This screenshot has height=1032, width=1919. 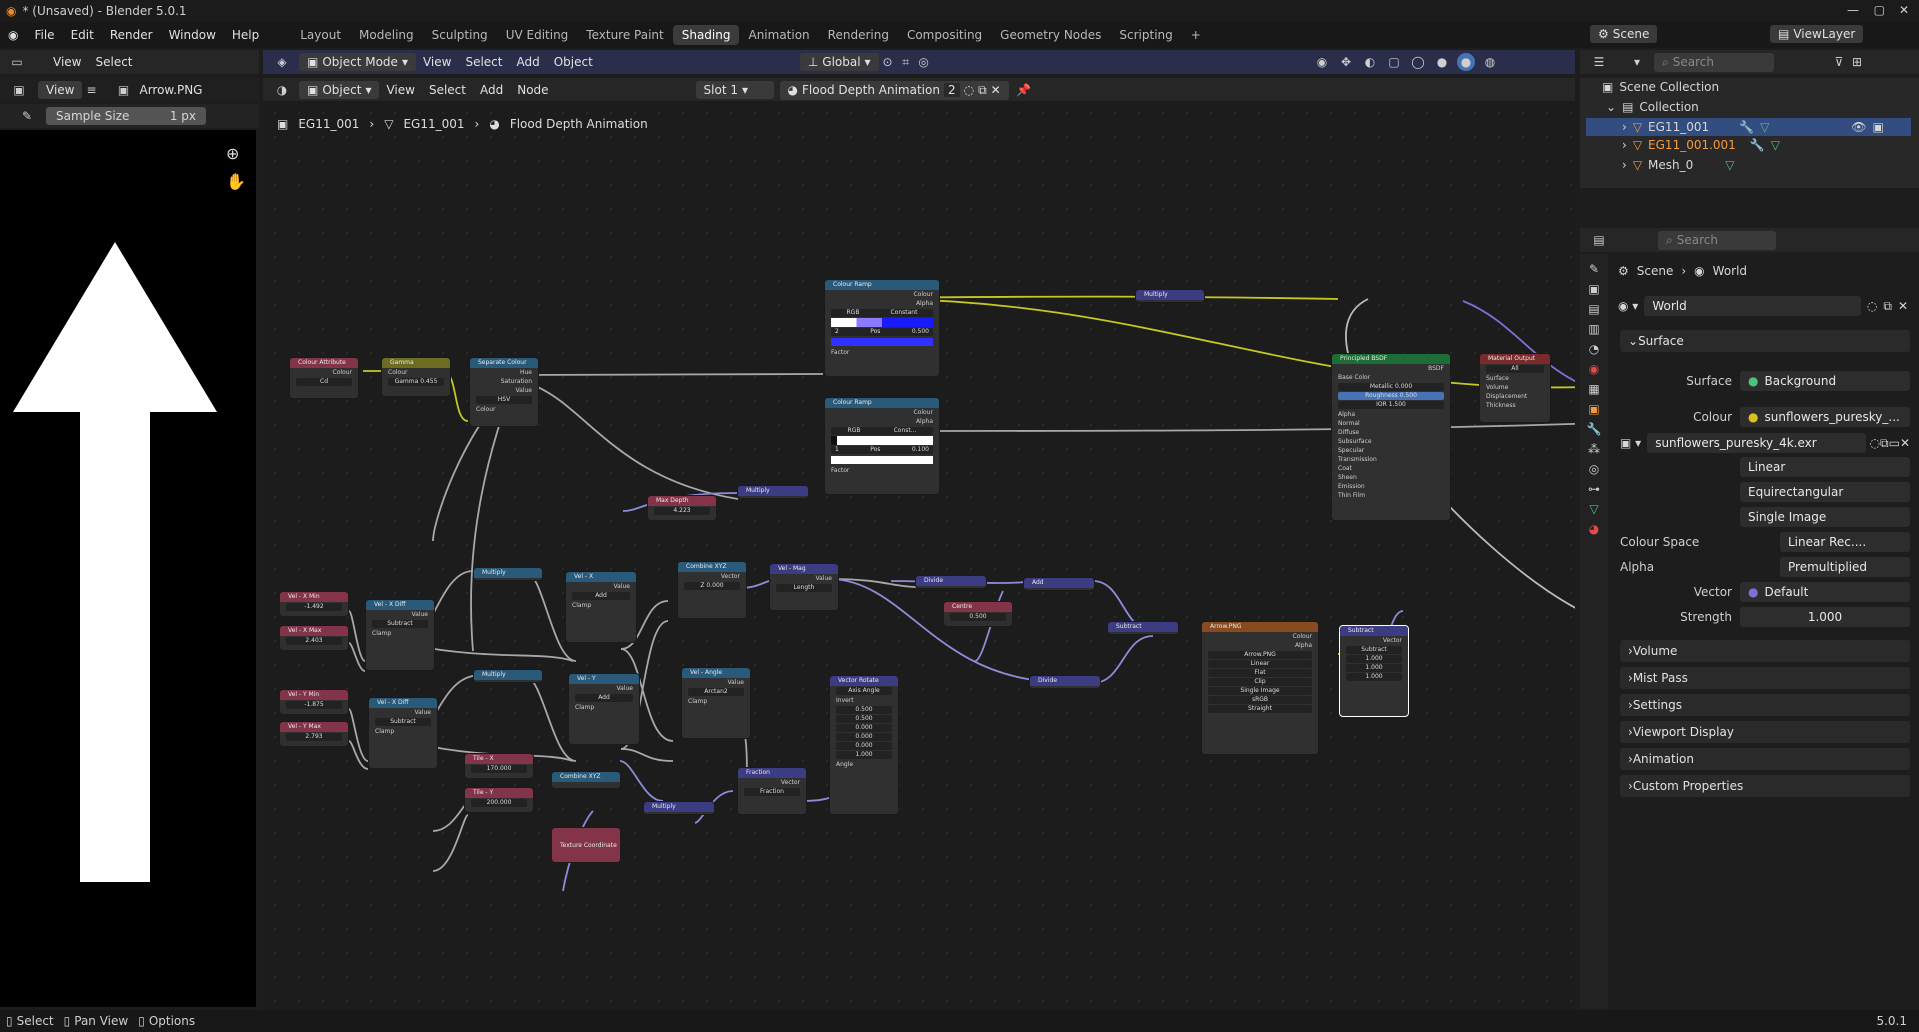 I want to click on node-vel-mag: Vel - Mag Value Length, so click(x=804, y=587).